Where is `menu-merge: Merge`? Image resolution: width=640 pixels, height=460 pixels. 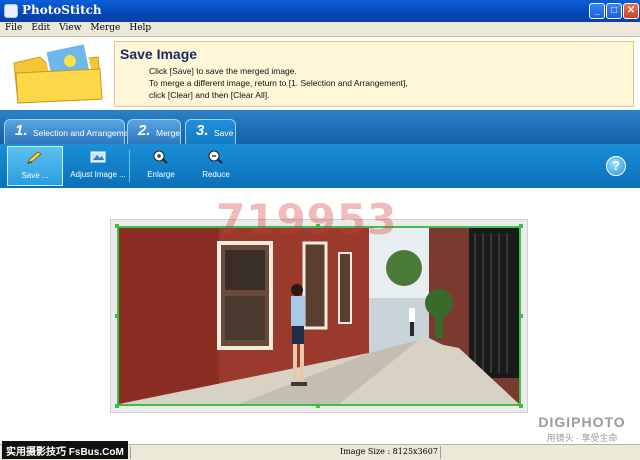
menu-merge: Merge is located at coordinates (104, 27).